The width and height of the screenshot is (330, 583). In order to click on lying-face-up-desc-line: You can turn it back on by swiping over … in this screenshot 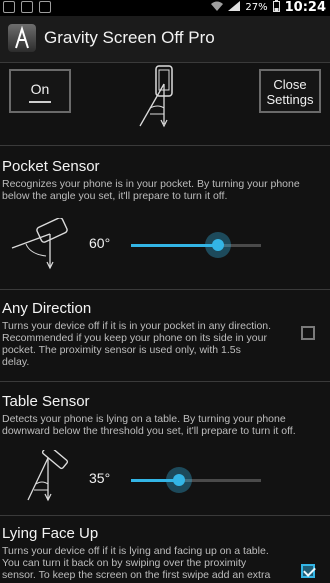, I will do `click(124, 563)`.